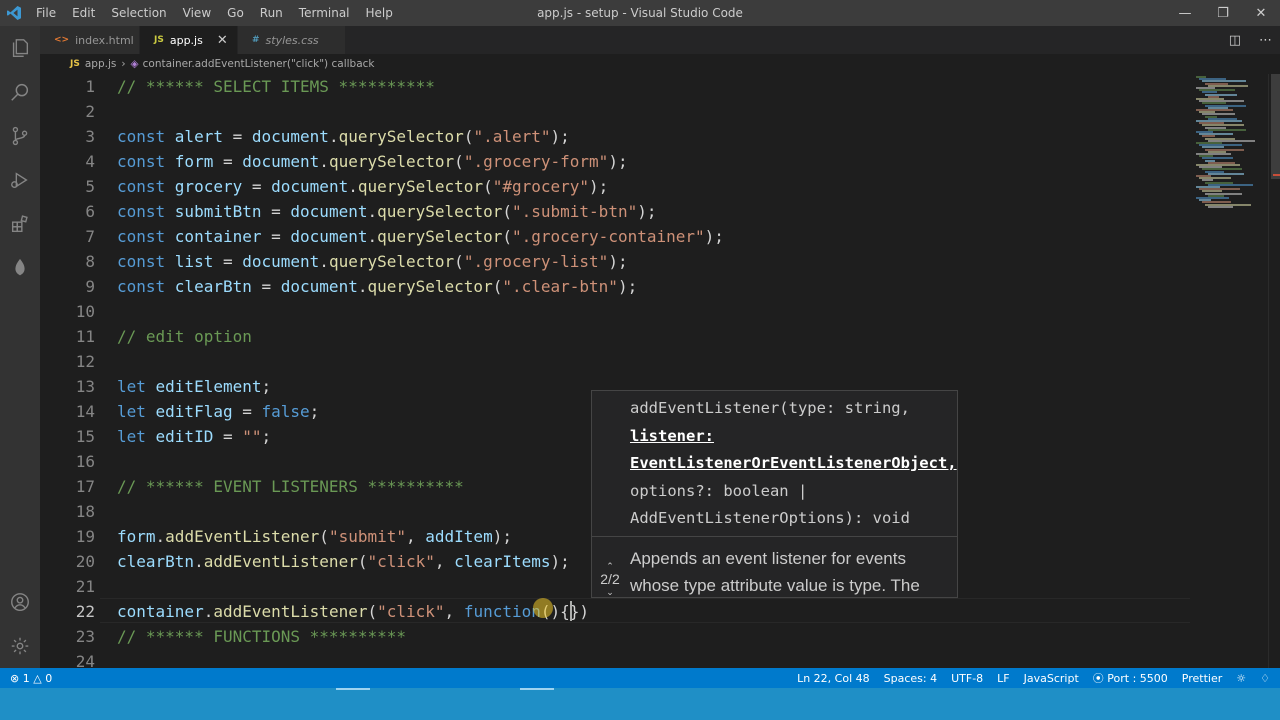 The width and height of the screenshot is (1280, 720). Describe the element at coordinates (833, 678) in the screenshot. I see `cursor-position: Ln 22, Col 48` at that location.